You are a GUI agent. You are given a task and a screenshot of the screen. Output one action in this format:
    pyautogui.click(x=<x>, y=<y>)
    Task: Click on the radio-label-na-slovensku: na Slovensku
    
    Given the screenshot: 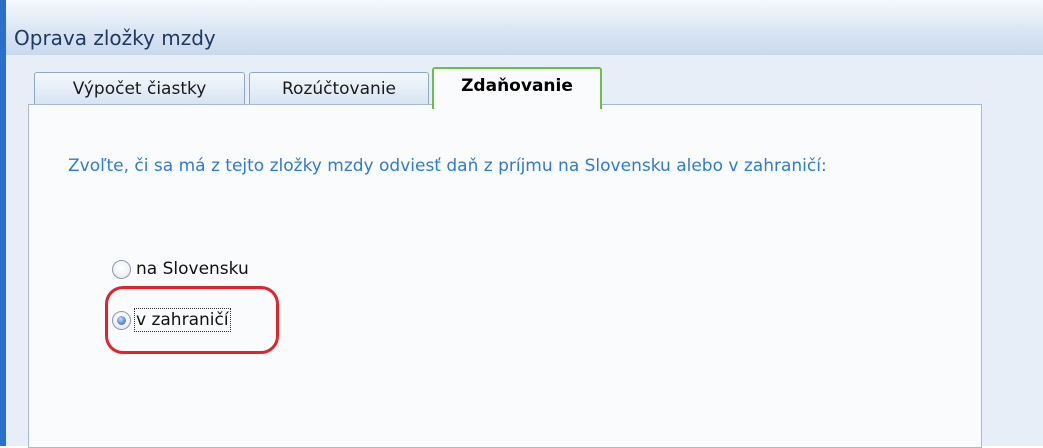 What is the action you would take?
    pyautogui.click(x=192, y=269)
    